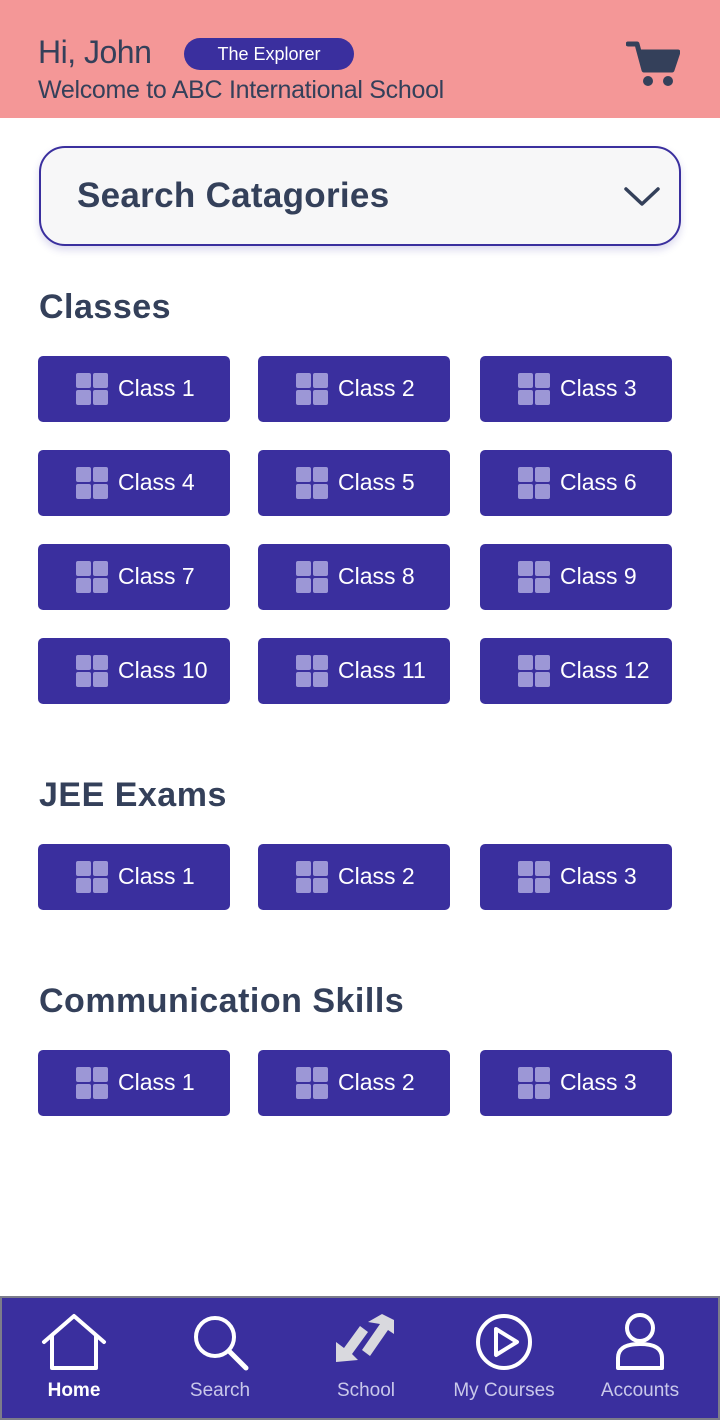 The height and width of the screenshot is (1420, 720). Describe the element at coordinates (382, 670) in the screenshot. I see `class-button-label: Class 11` at that location.